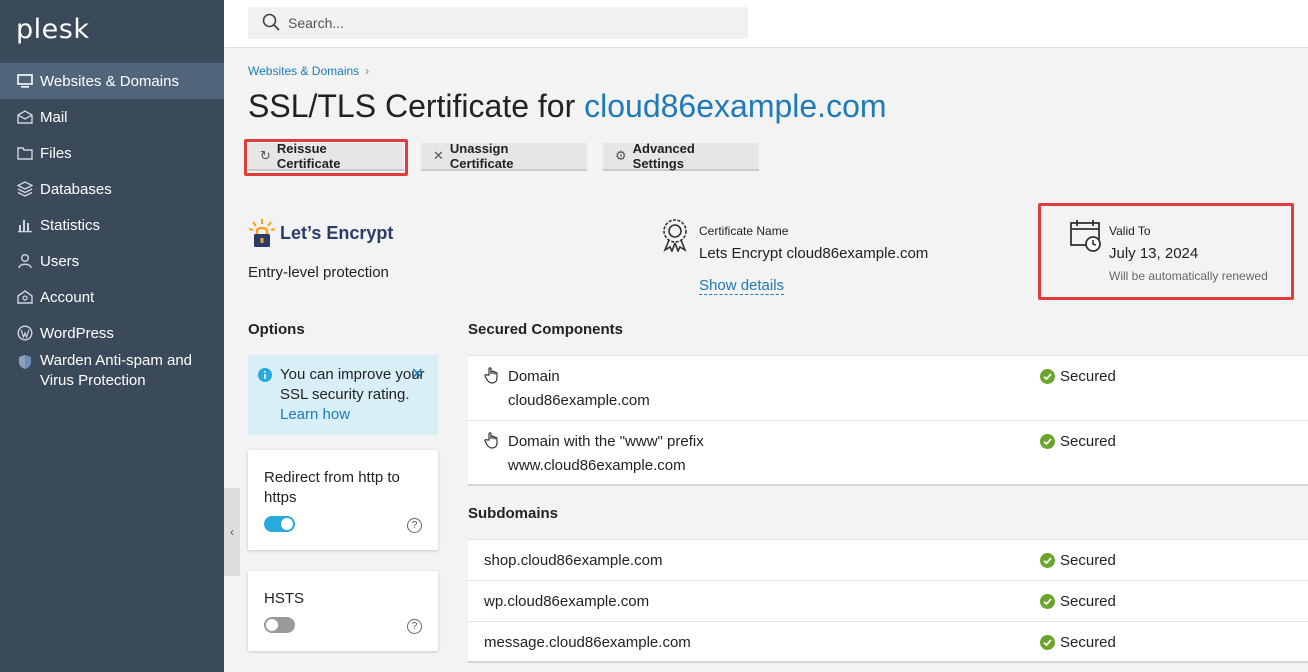 The width and height of the screenshot is (1308, 672). Describe the element at coordinates (888, 560) in the screenshot. I see `table-row: shop.cloud86example.com Secured` at that location.